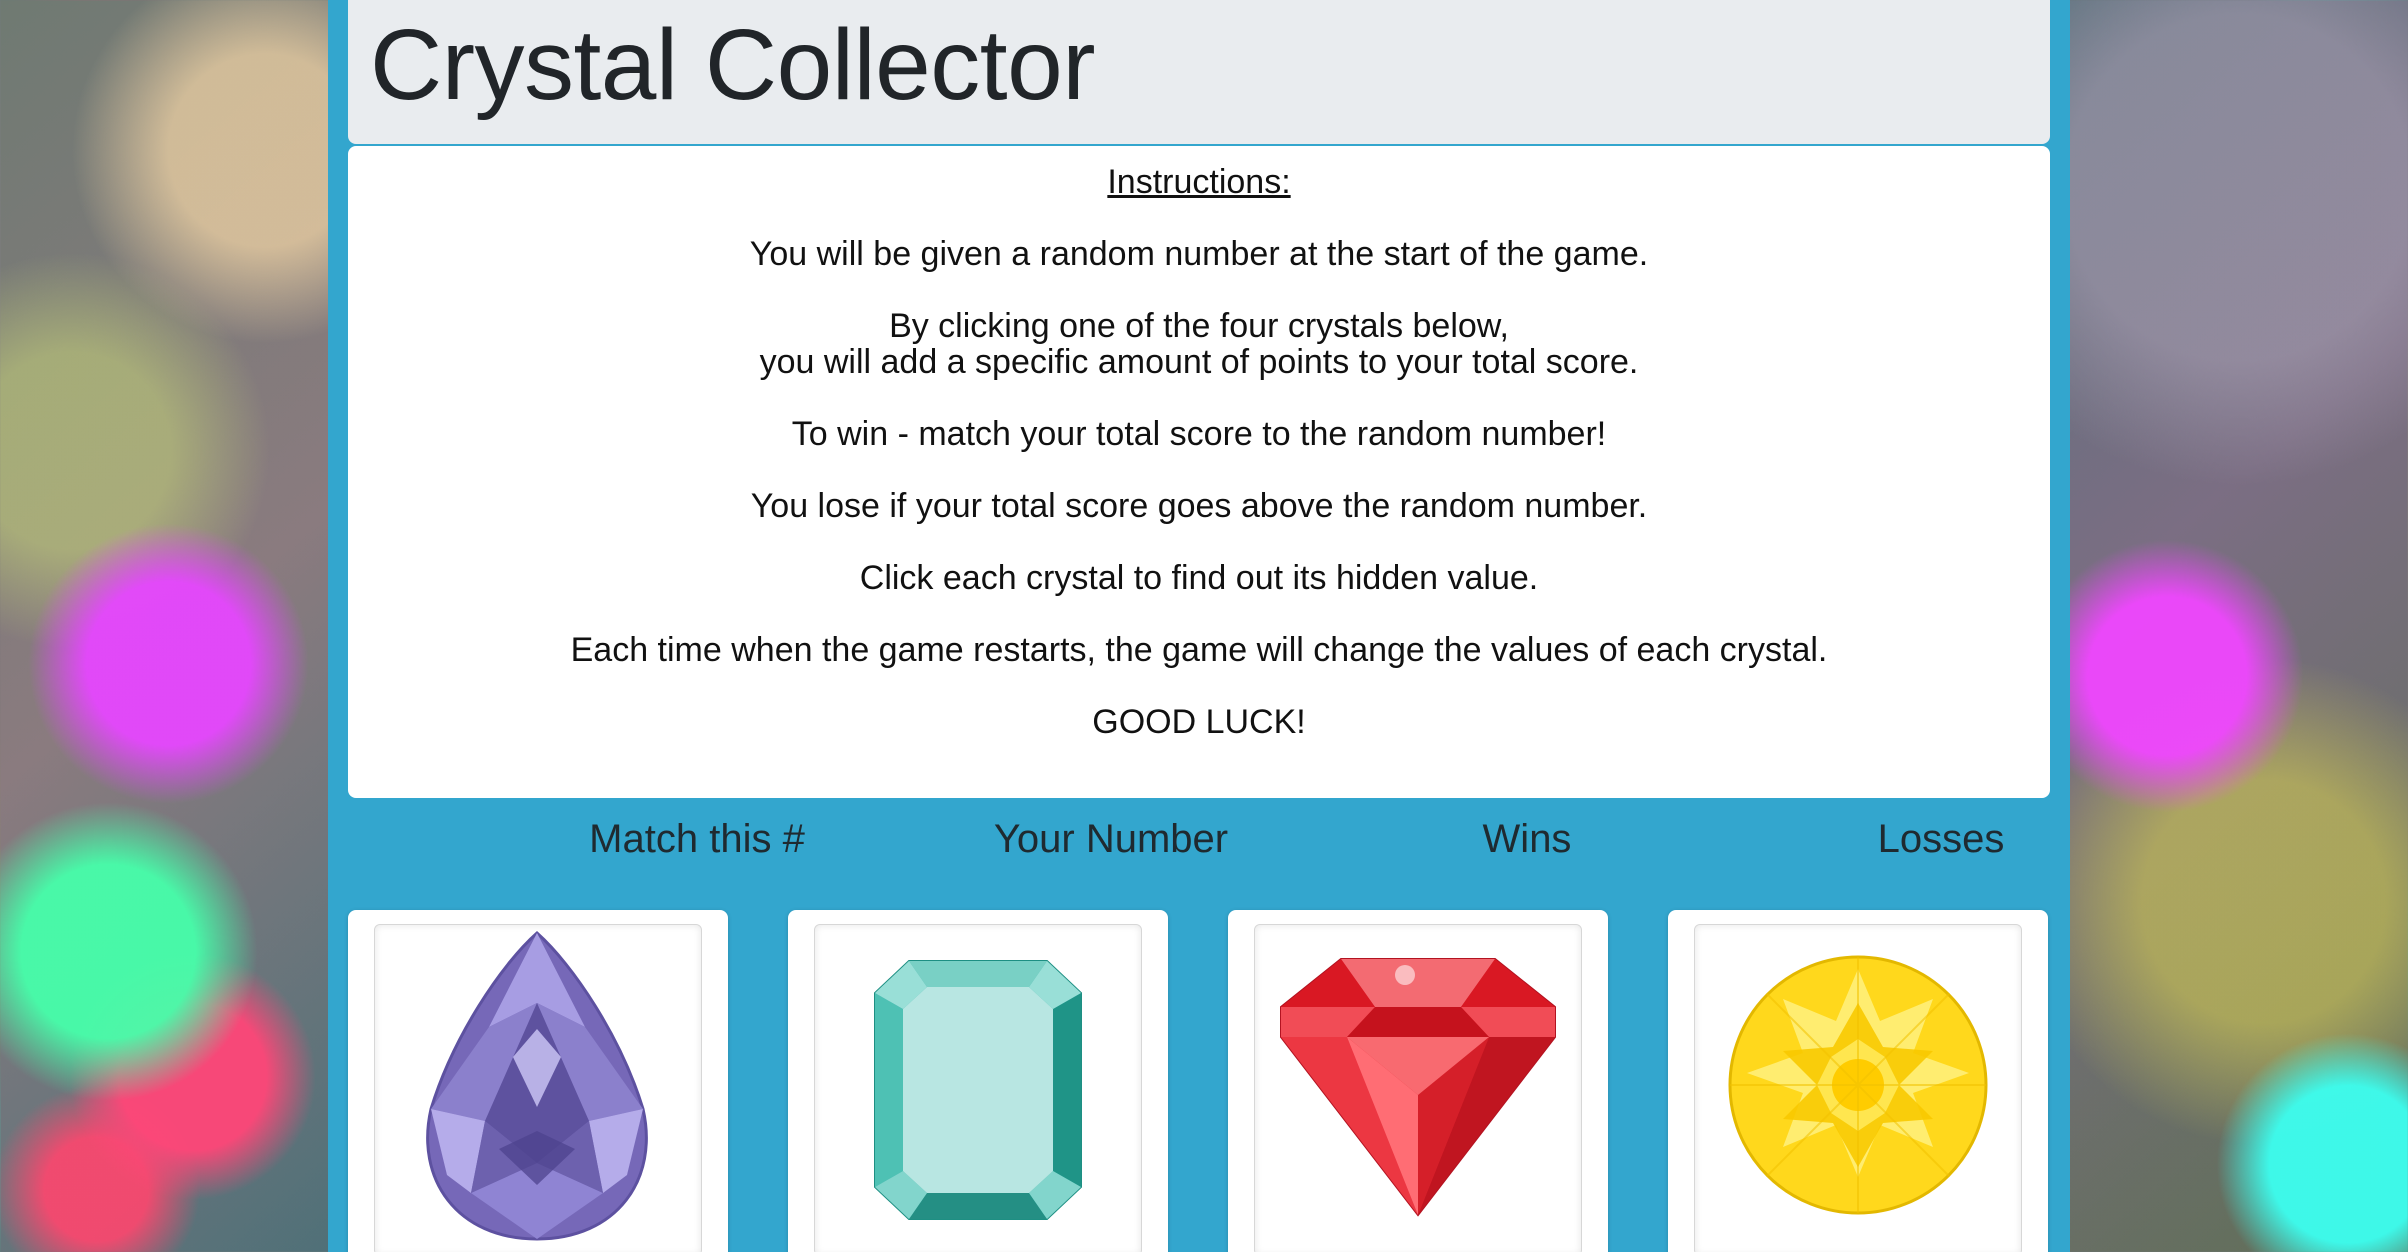 The height and width of the screenshot is (1252, 2408). I want to click on match-number-label: Match this #, so click(697, 839).